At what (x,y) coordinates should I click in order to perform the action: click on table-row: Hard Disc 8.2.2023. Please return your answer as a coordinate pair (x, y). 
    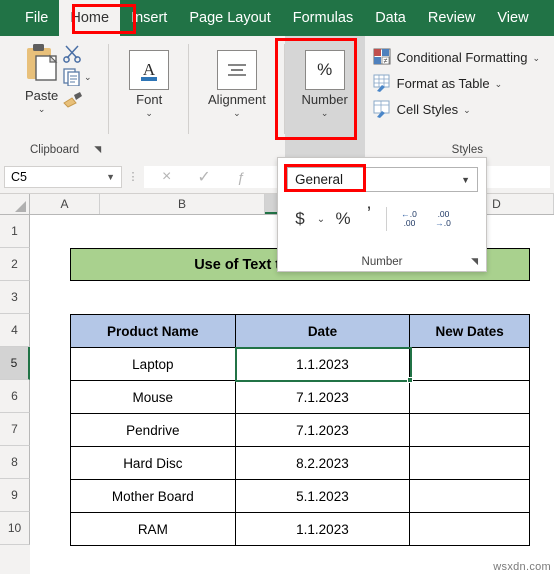
    Looking at the image, I should click on (300, 463).